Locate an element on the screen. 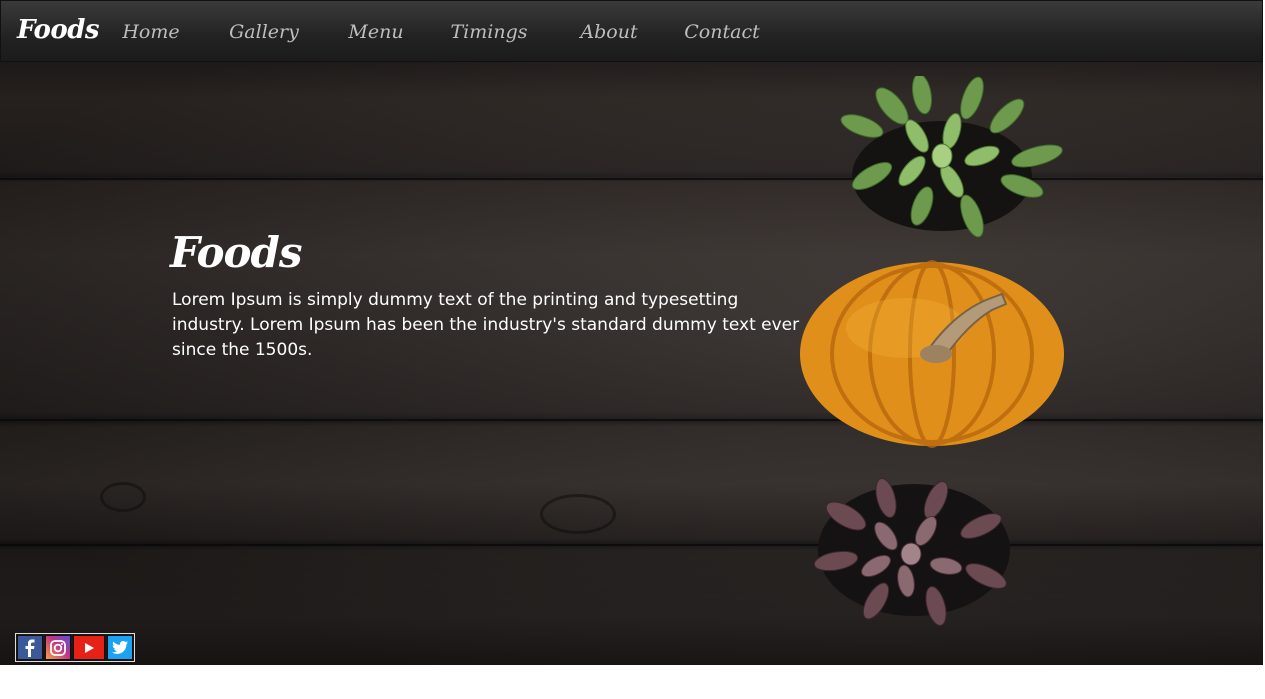  nav-about: About is located at coordinates (609, 32).